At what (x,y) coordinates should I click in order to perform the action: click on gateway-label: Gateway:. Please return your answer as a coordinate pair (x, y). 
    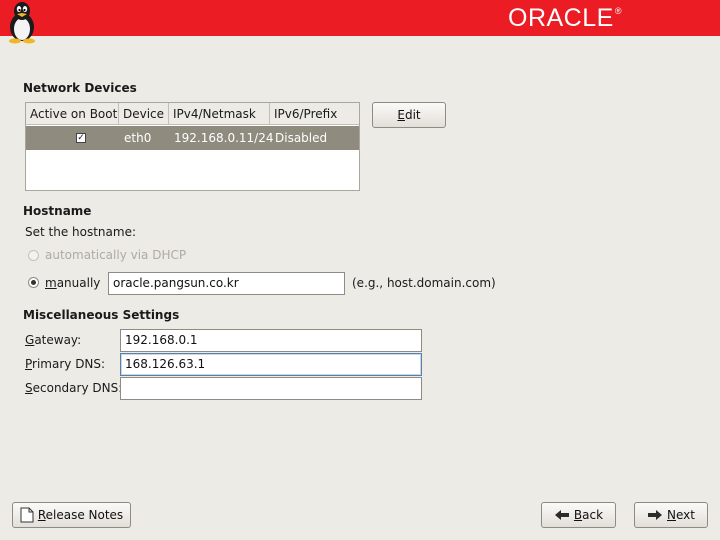
    Looking at the image, I should click on (53, 340).